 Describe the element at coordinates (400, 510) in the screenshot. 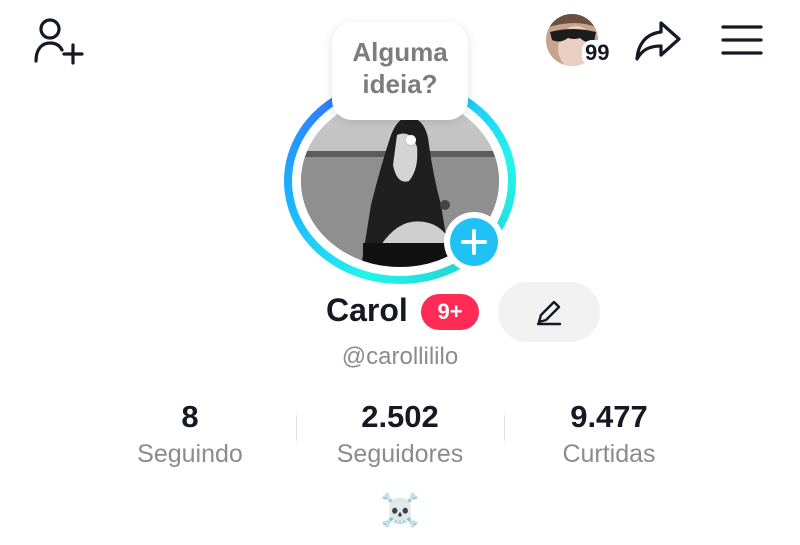

I see `bio-emoji: ☠️` at that location.